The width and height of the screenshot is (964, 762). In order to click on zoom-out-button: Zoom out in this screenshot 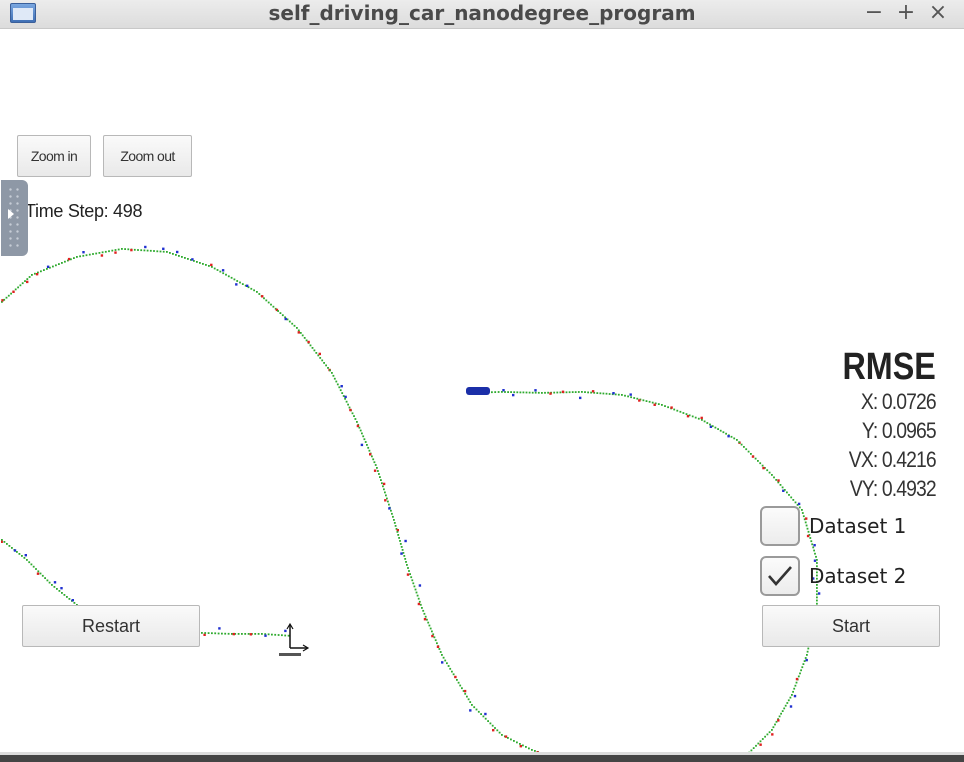, I will do `click(147, 156)`.